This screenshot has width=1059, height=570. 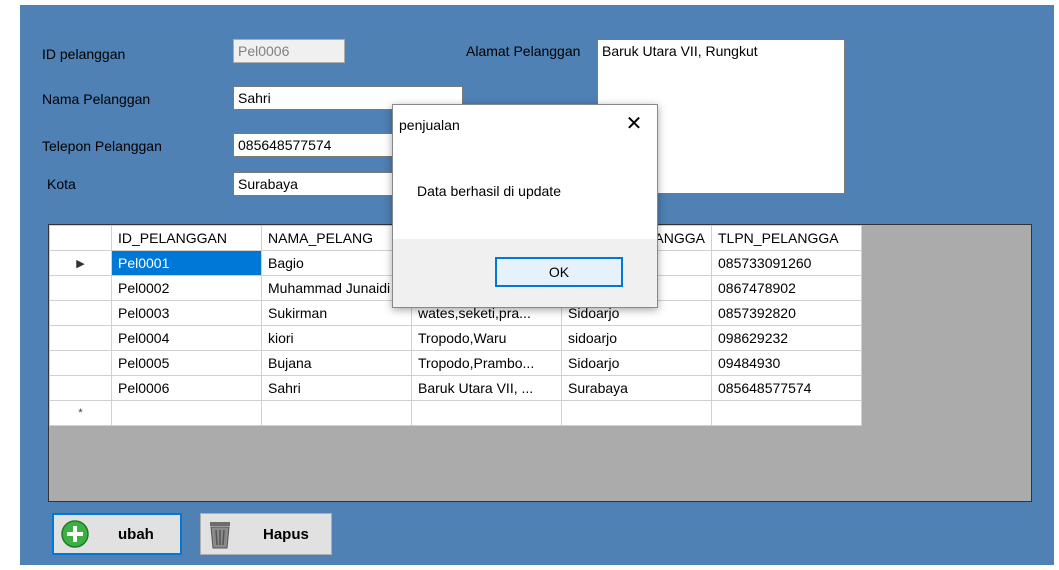 I want to click on table-cell: Tropodo,Waru, so click(x=486, y=338).